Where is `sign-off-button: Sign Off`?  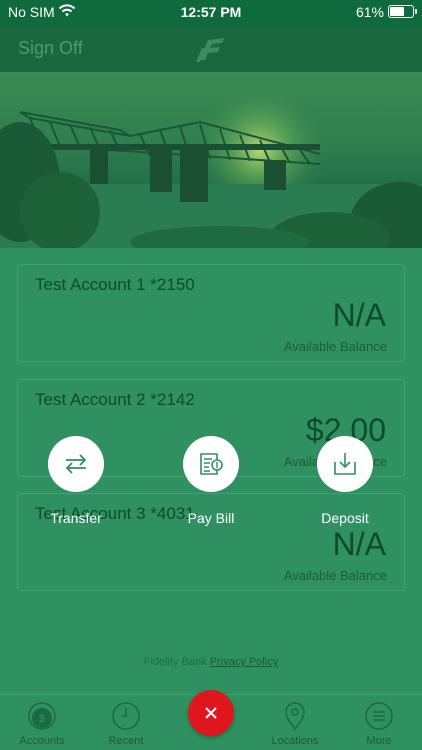
sign-off-button: Sign Off is located at coordinates (50, 48).